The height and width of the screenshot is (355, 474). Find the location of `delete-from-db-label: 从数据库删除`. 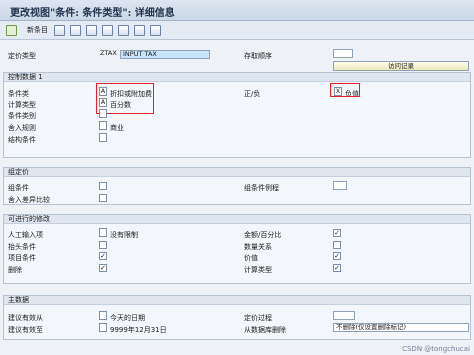

delete-from-db-label: 从数据库删除 is located at coordinates (265, 330).